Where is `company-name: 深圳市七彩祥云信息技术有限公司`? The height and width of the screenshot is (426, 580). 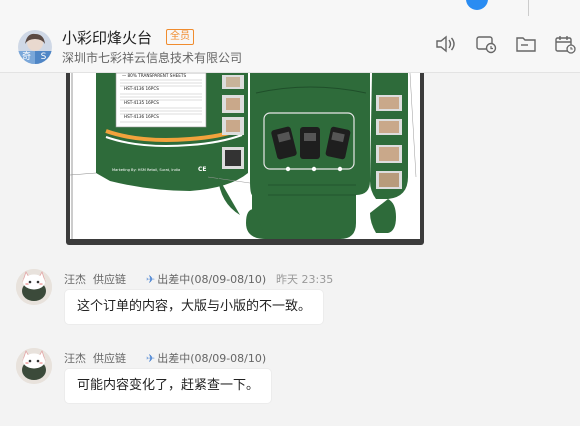 company-name: 深圳市七彩祥云信息技术有限公司 is located at coordinates (152, 58).